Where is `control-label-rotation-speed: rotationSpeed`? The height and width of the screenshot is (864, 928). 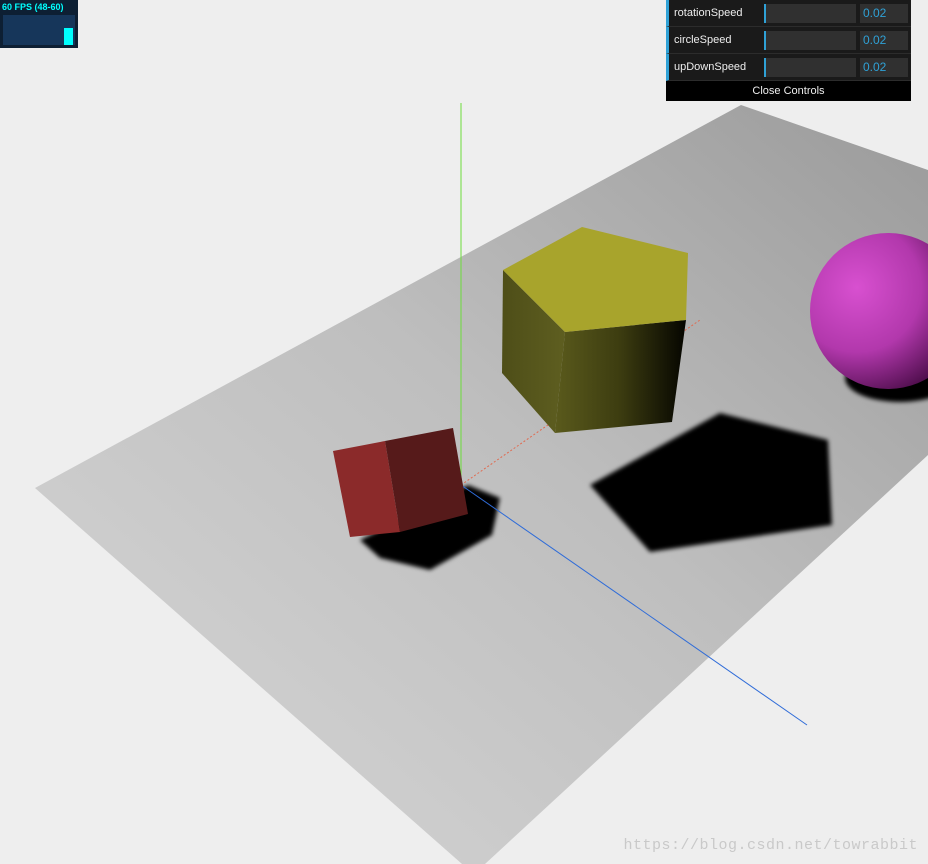 control-label-rotation-speed: rotationSpeed is located at coordinates (708, 13).